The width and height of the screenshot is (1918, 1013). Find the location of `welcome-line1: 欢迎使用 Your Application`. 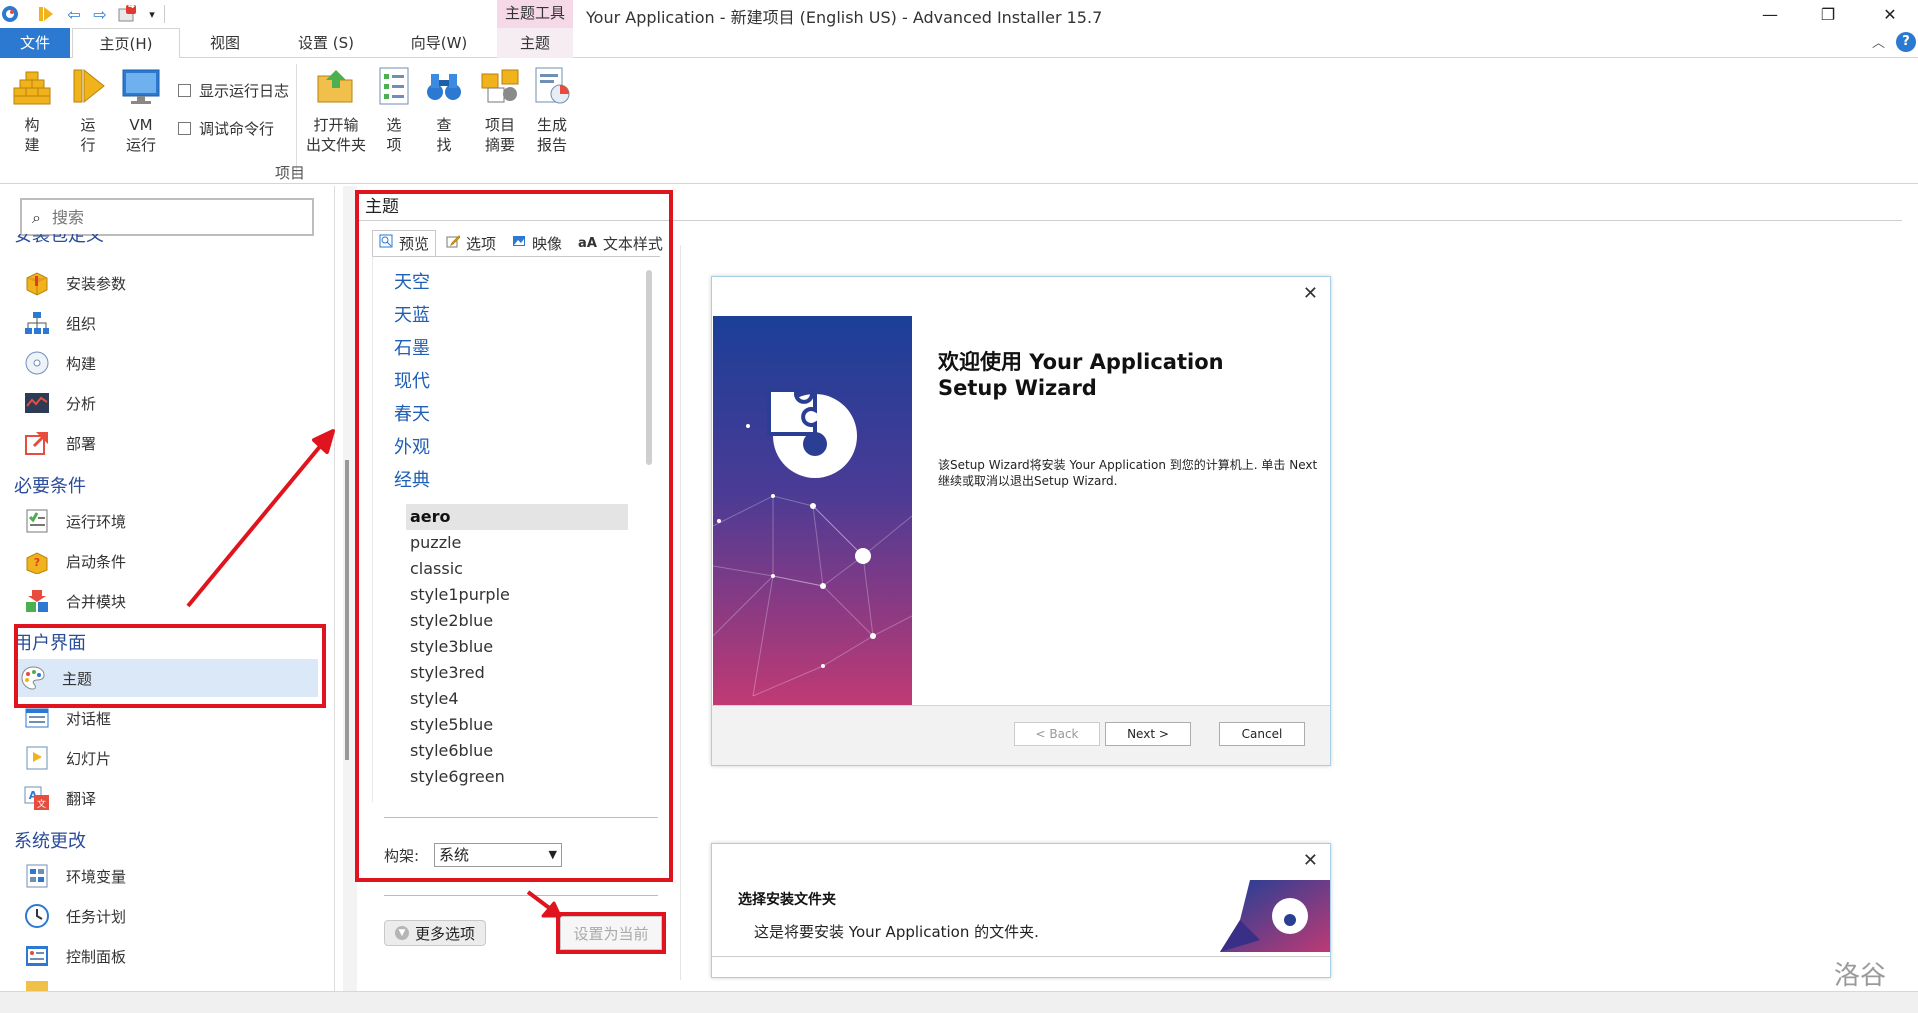

welcome-line1: 欢迎使用 Your Application is located at coordinates (1081, 362).